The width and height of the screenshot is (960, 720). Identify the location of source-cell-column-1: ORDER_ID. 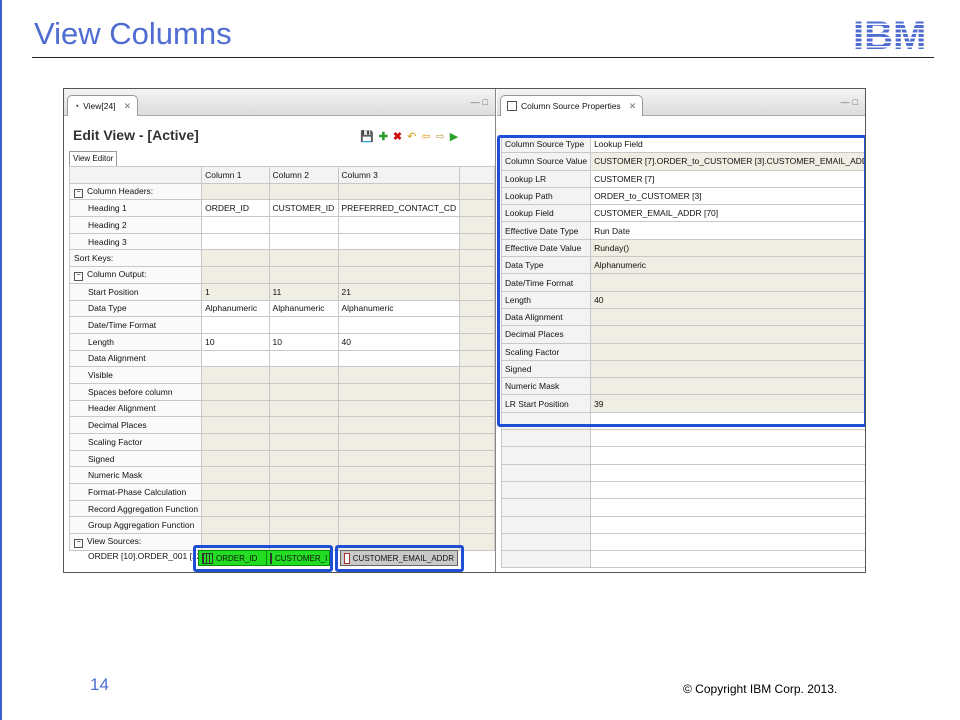
(232, 558).